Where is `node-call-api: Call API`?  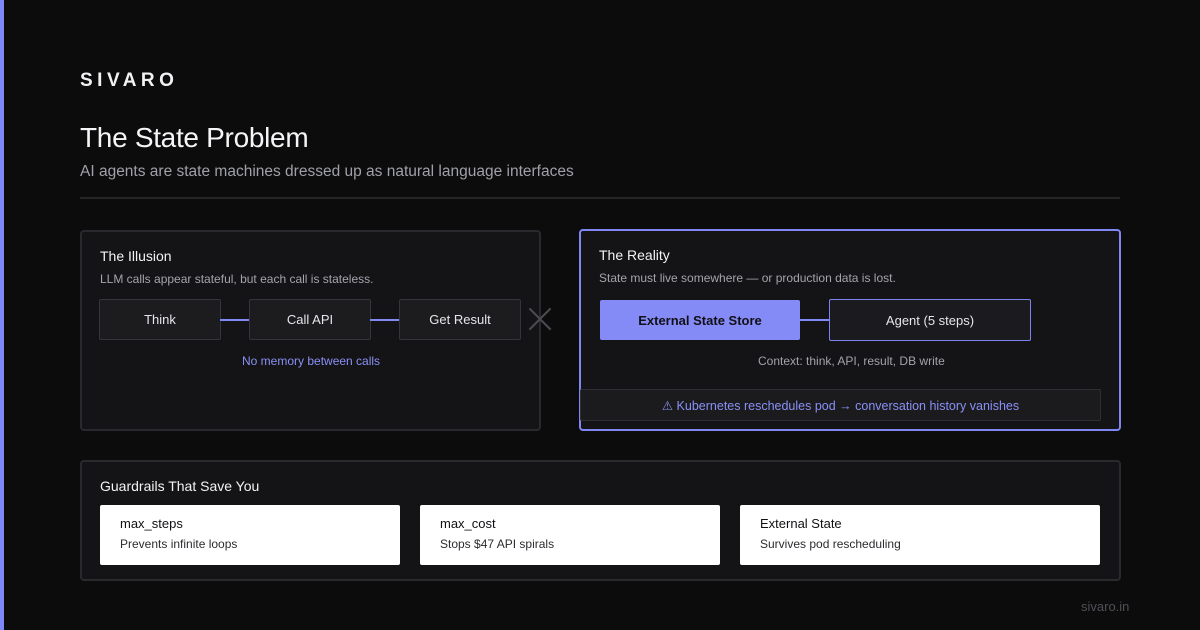
node-call-api: Call API is located at coordinates (310, 319).